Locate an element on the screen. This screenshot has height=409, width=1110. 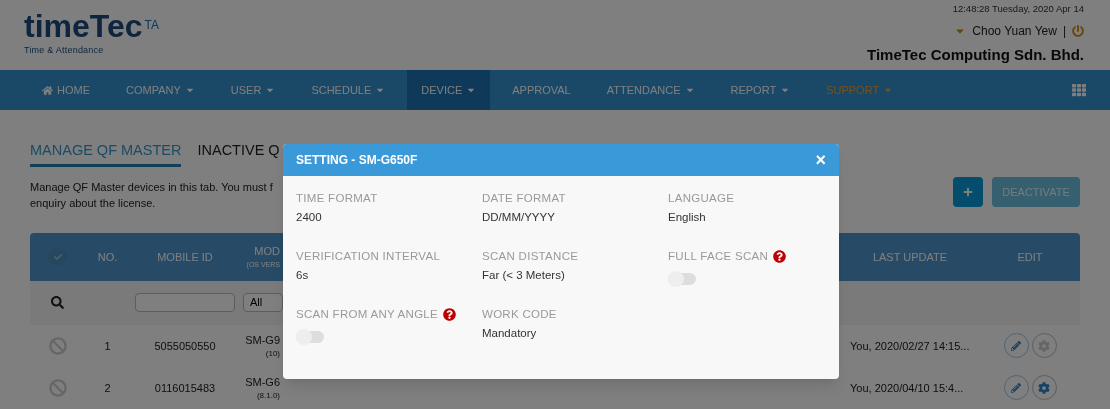
field-label: TIME FORMAT is located at coordinates (337, 198).